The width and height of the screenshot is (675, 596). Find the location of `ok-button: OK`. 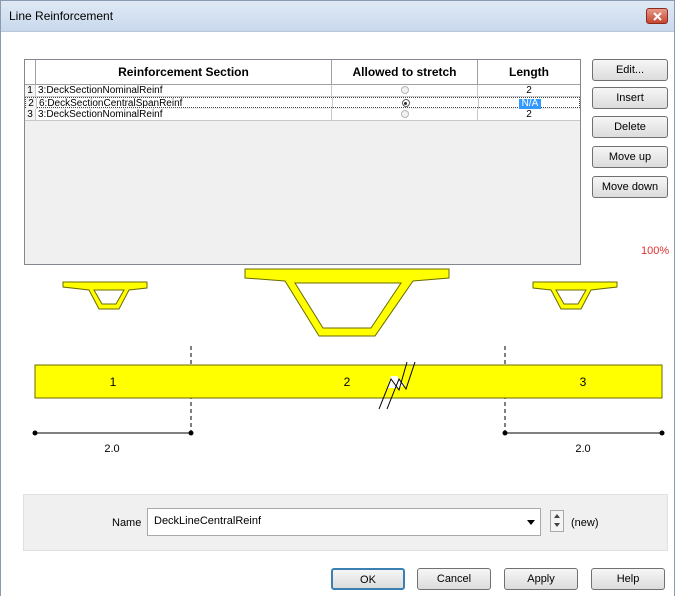

ok-button: OK is located at coordinates (368, 579).